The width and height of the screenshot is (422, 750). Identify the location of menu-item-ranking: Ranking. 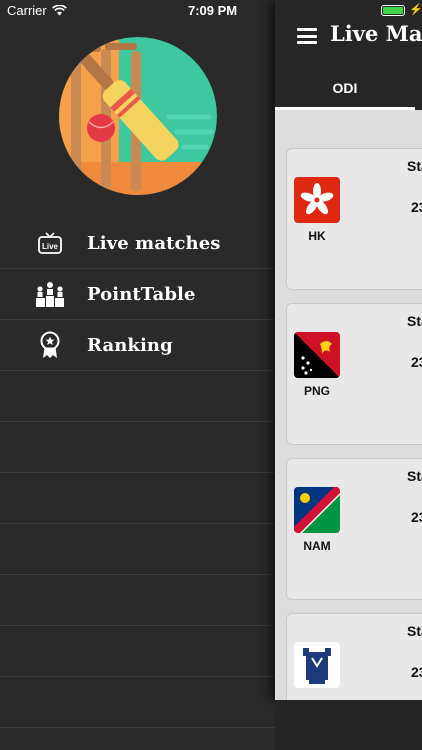
(137, 345).